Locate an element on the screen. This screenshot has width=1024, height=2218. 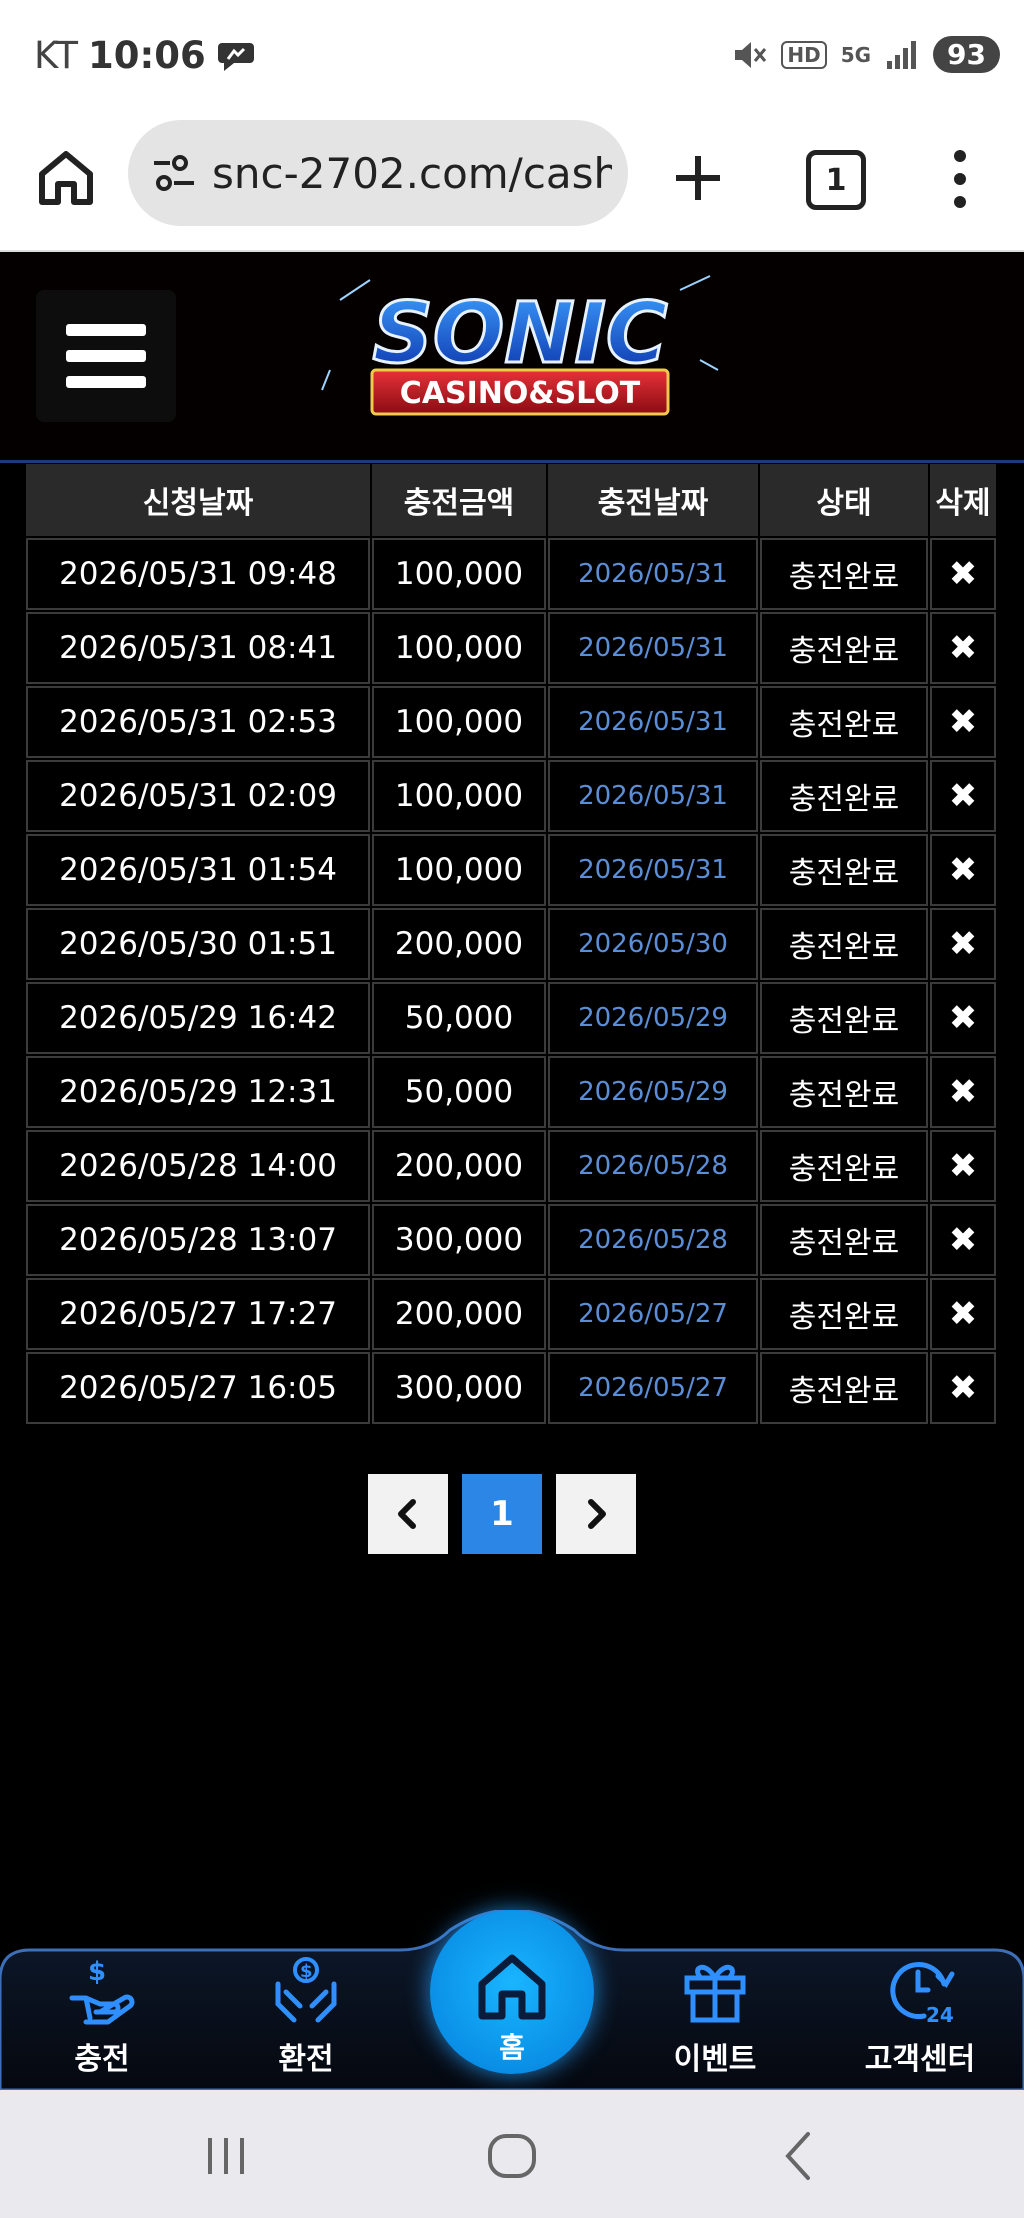
back-icon is located at coordinates (800, 2156).